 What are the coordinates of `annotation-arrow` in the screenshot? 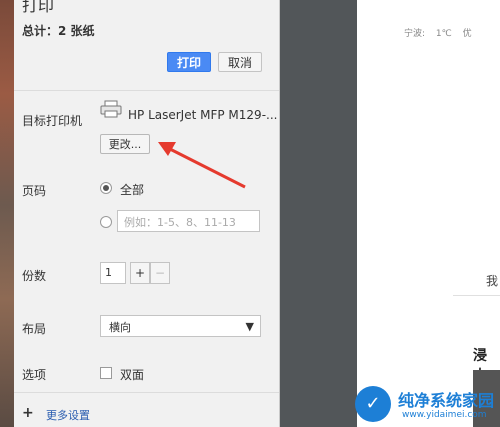 It's located at (202, 165).